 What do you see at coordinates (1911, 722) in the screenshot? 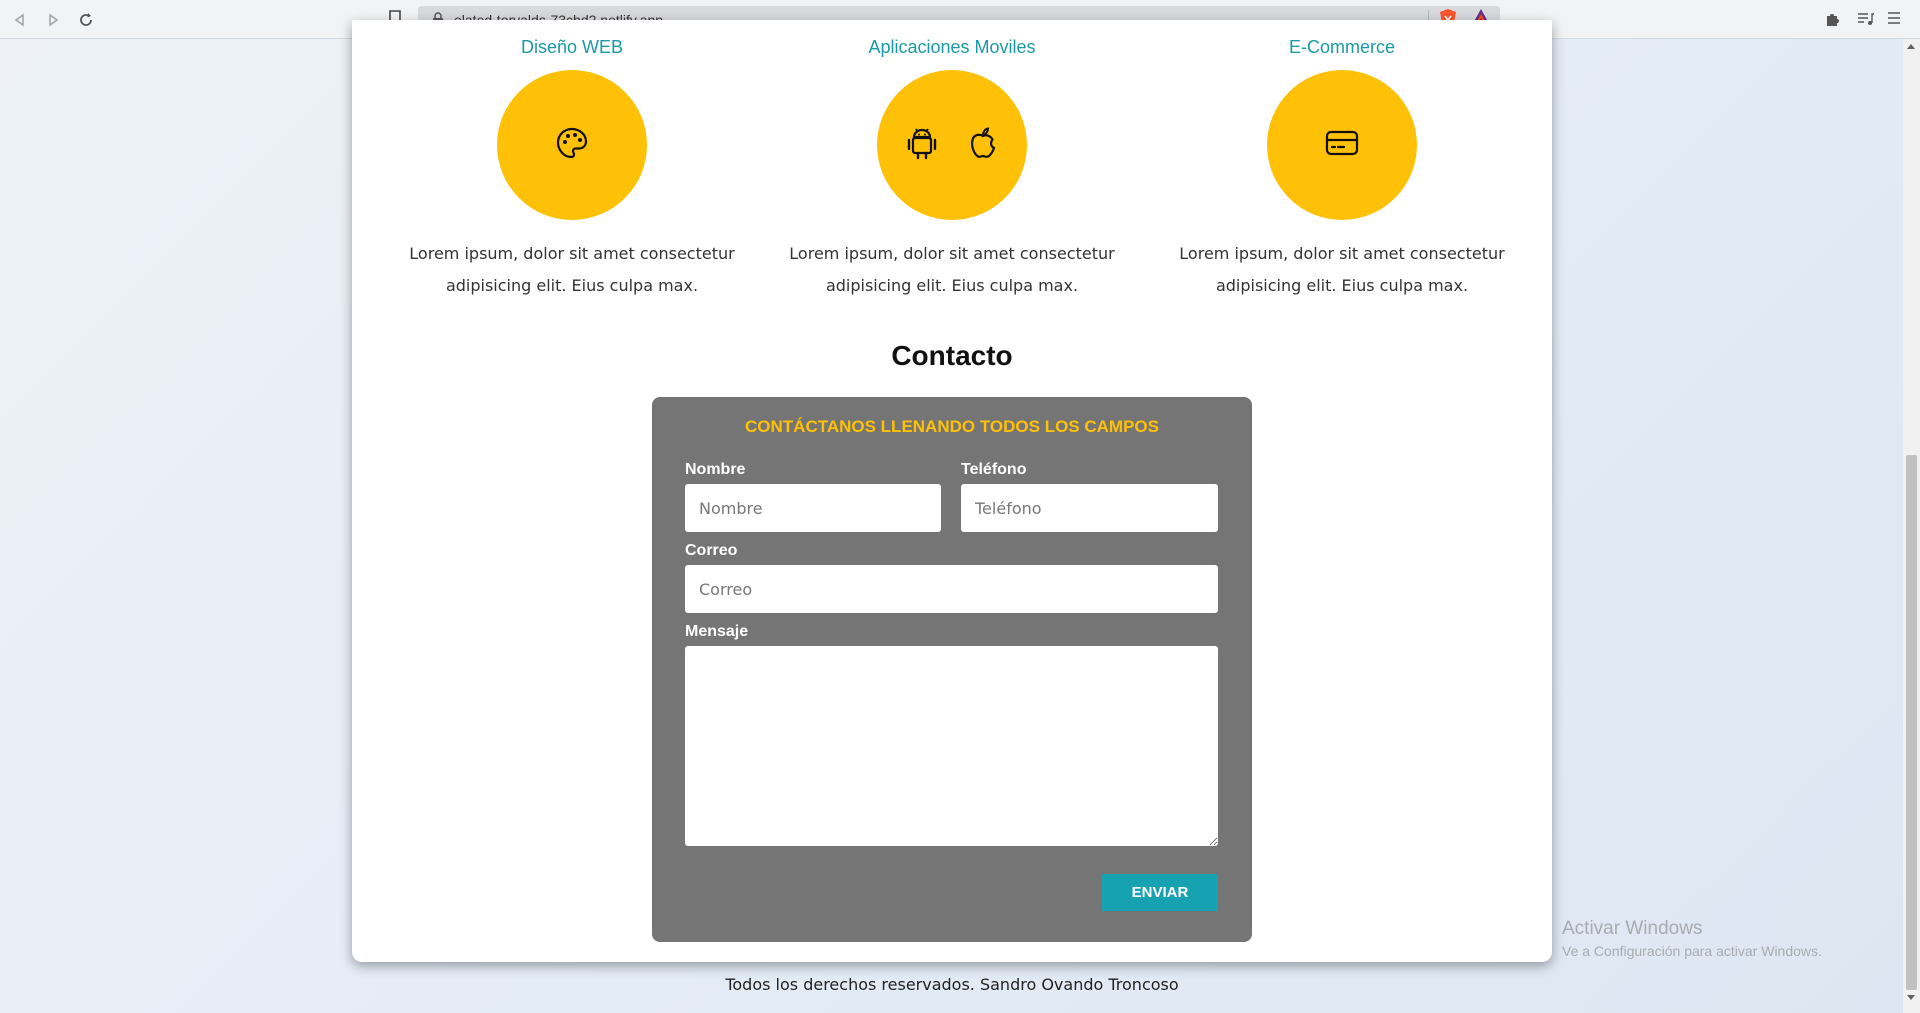
I see `scrollbar-thumb` at bounding box center [1911, 722].